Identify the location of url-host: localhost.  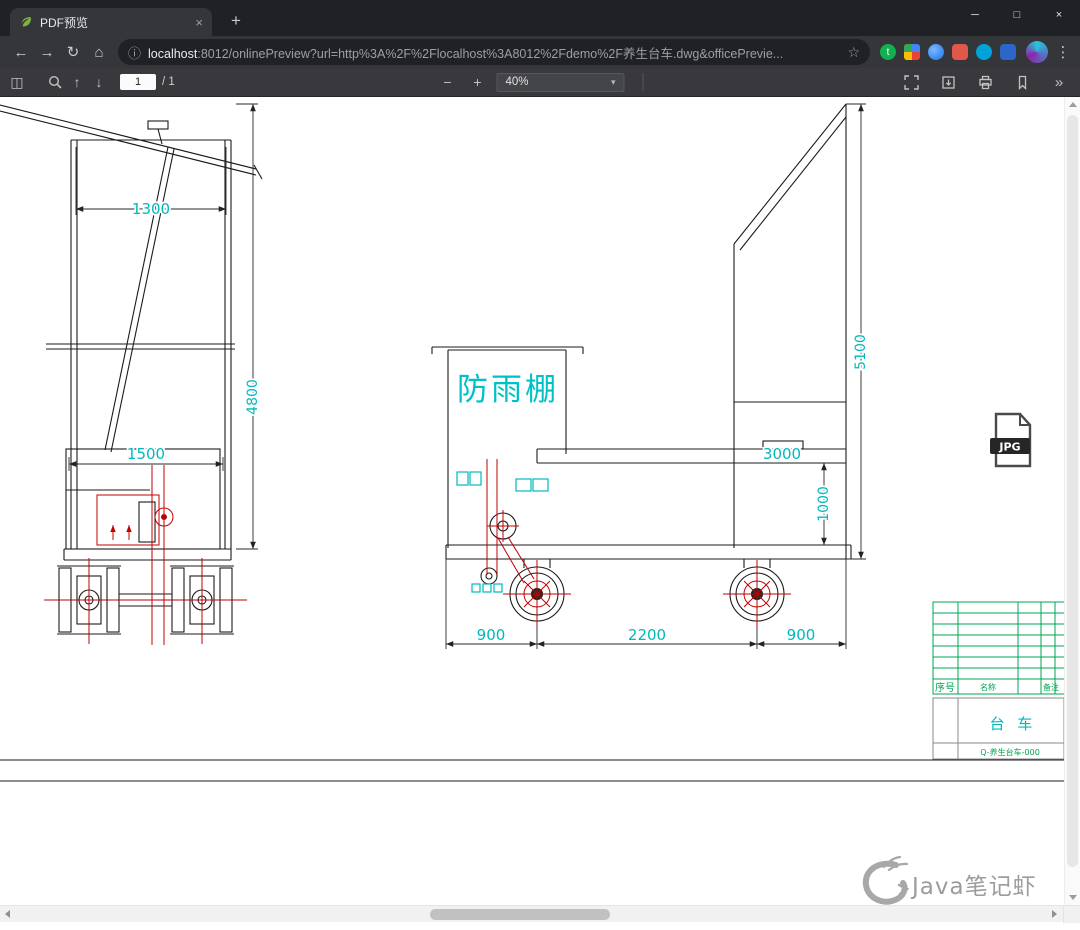
(173, 53).